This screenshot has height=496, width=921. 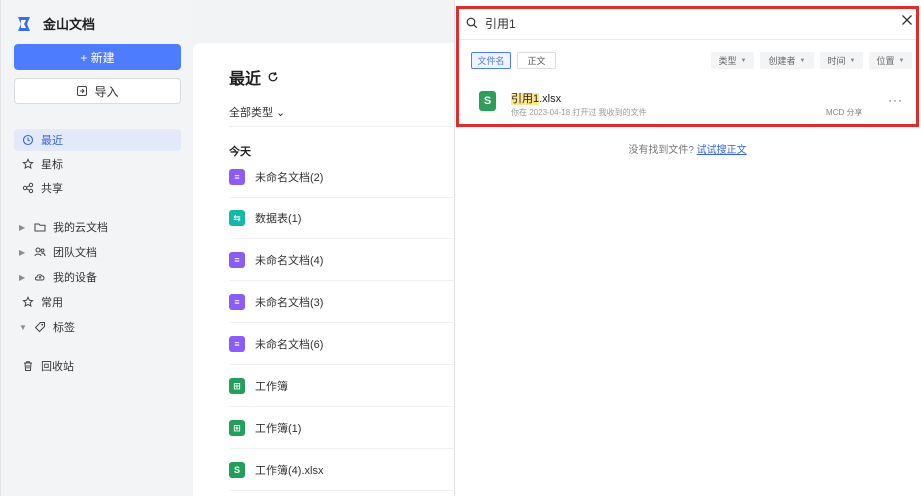 What do you see at coordinates (28, 188) in the screenshot?
I see `share-icon` at bounding box center [28, 188].